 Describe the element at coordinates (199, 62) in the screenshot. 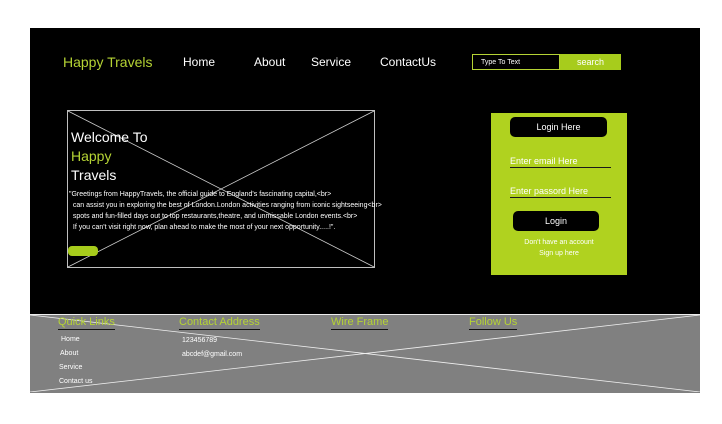

I see `nav-home: Home` at that location.